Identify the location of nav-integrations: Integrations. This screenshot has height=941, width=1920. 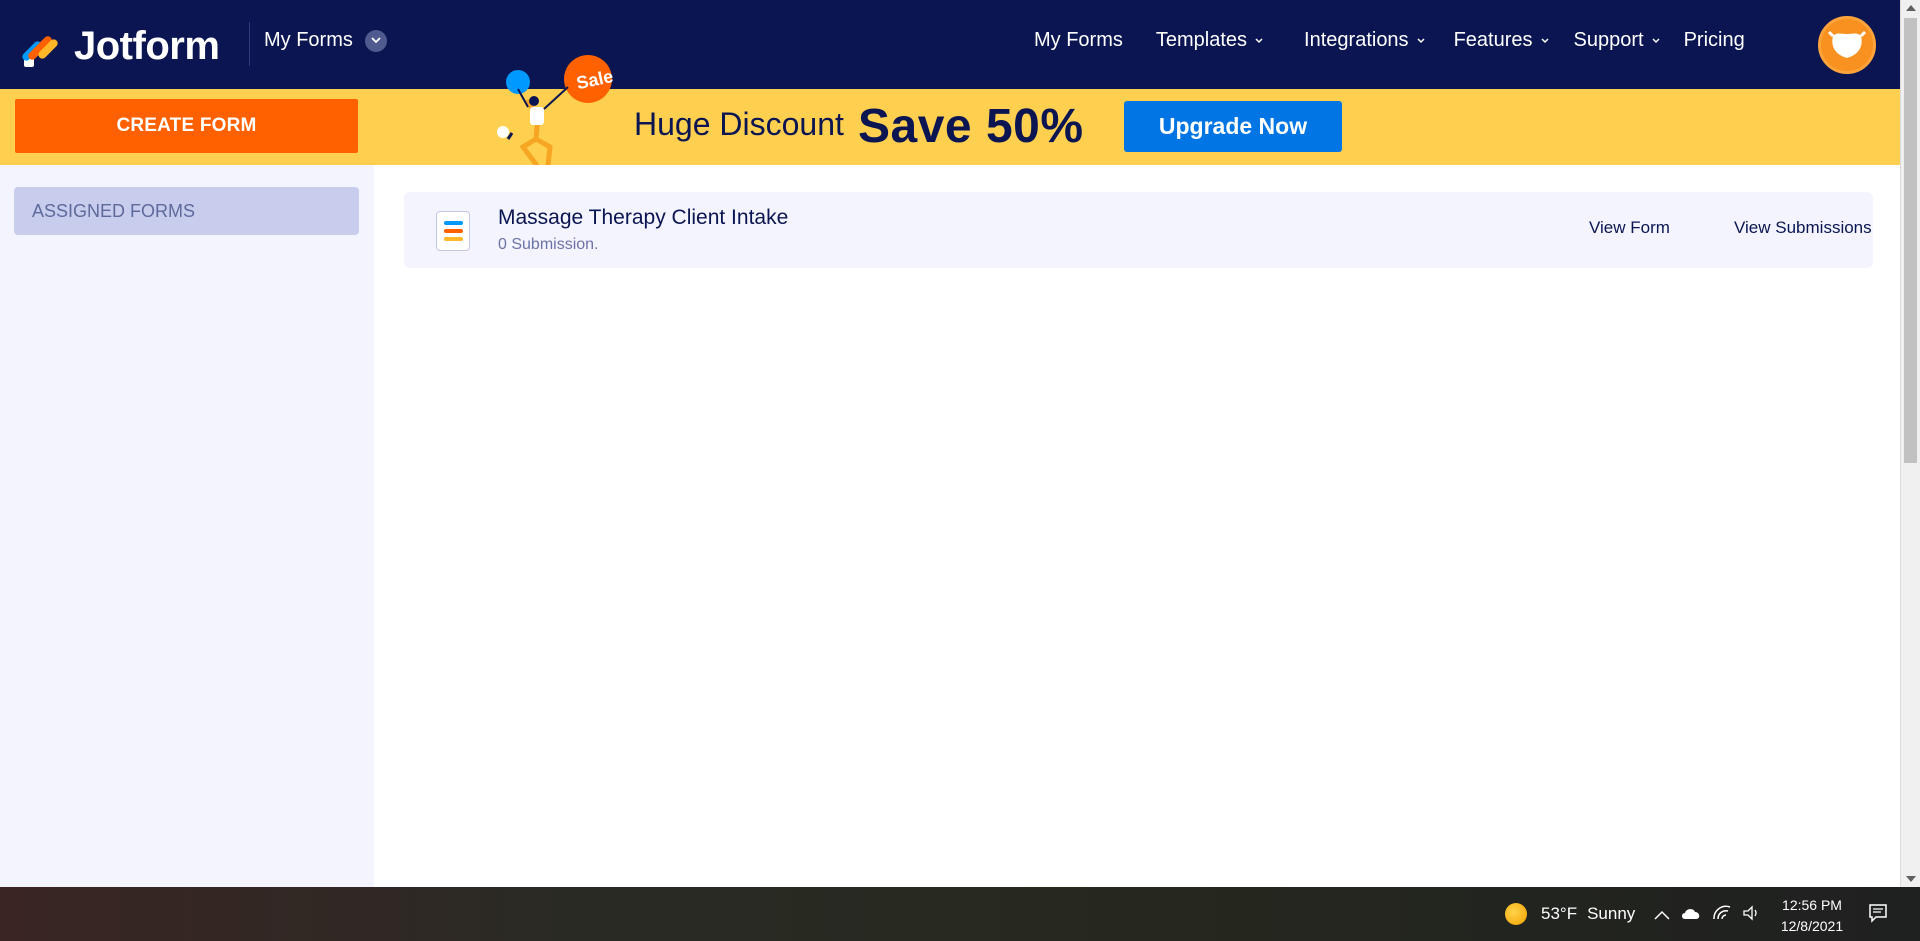
(1364, 40).